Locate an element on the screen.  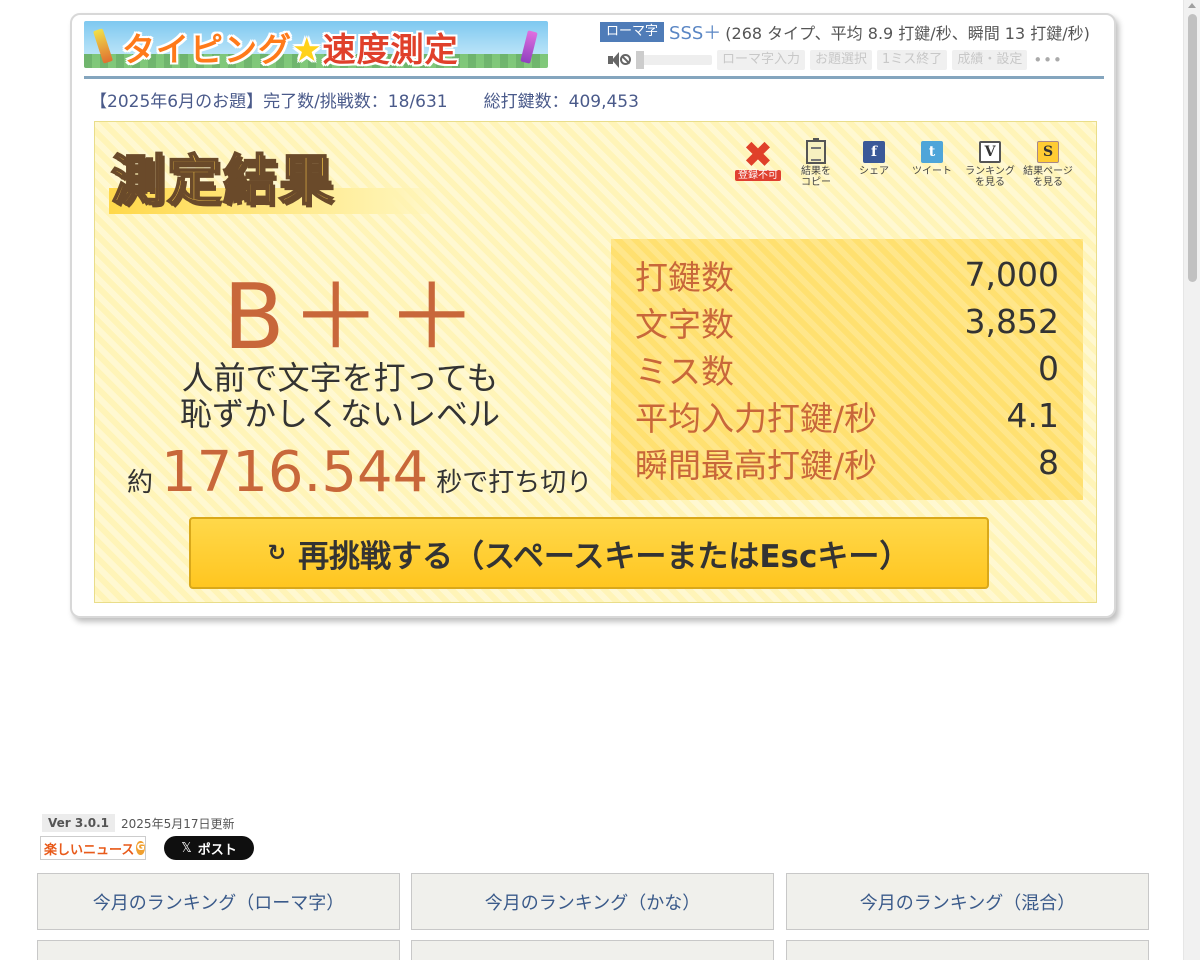
grade: B＋＋ is located at coordinates (353, 317).